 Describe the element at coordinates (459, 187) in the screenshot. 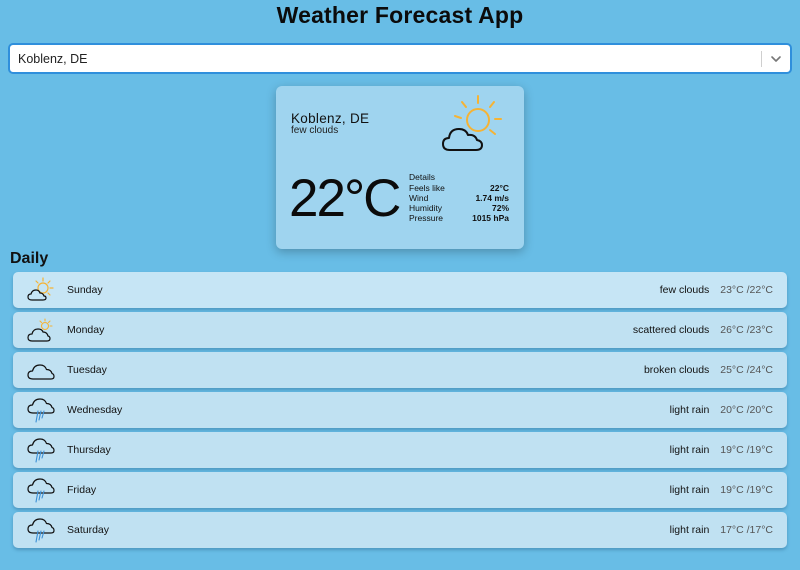

I see `detail-row-feels-like: Feels like 22°C` at that location.